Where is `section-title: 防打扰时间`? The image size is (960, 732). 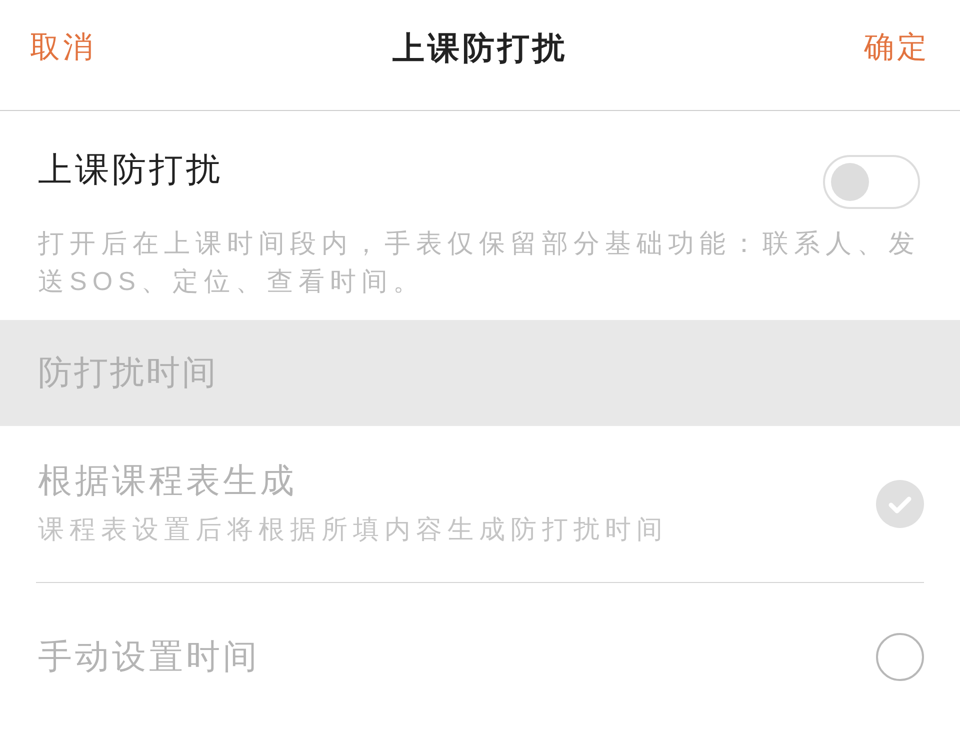
section-title: 防打扰时间 is located at coordinates (128, 373).